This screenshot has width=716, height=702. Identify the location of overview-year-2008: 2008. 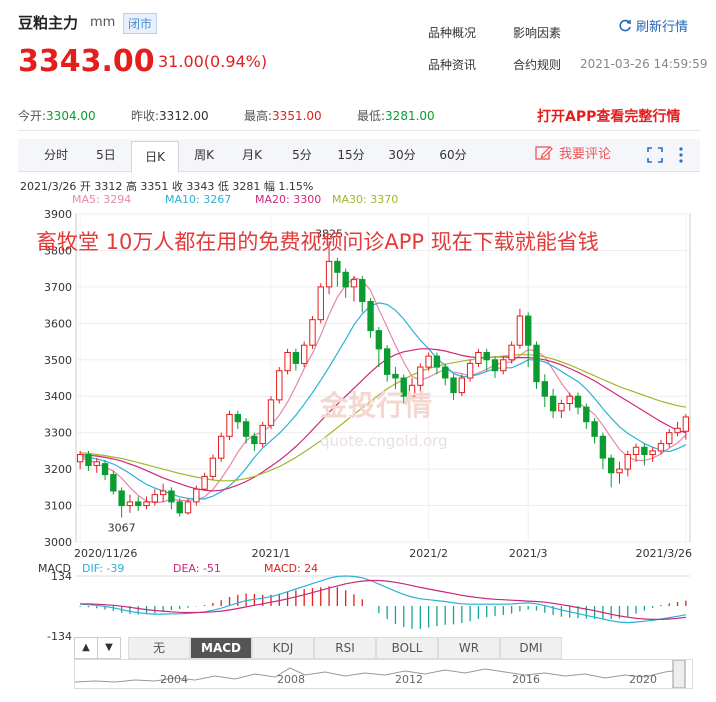
(291, 679).